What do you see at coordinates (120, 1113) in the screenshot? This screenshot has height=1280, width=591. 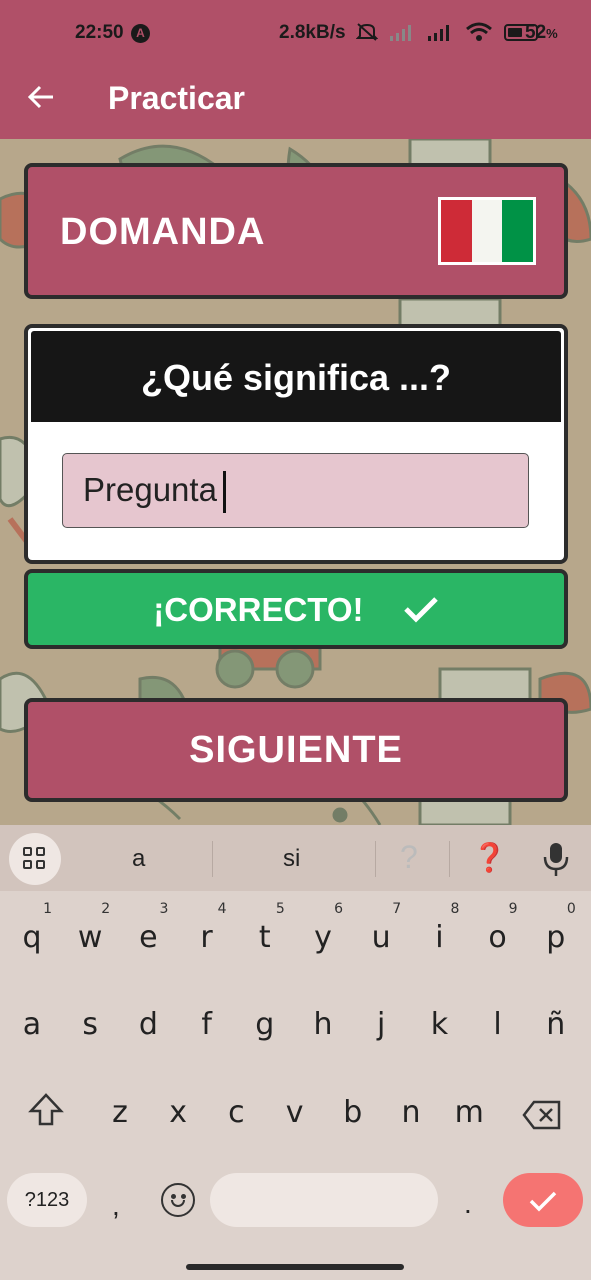 I see `key-z: z` at bounding box center [120, 1113].